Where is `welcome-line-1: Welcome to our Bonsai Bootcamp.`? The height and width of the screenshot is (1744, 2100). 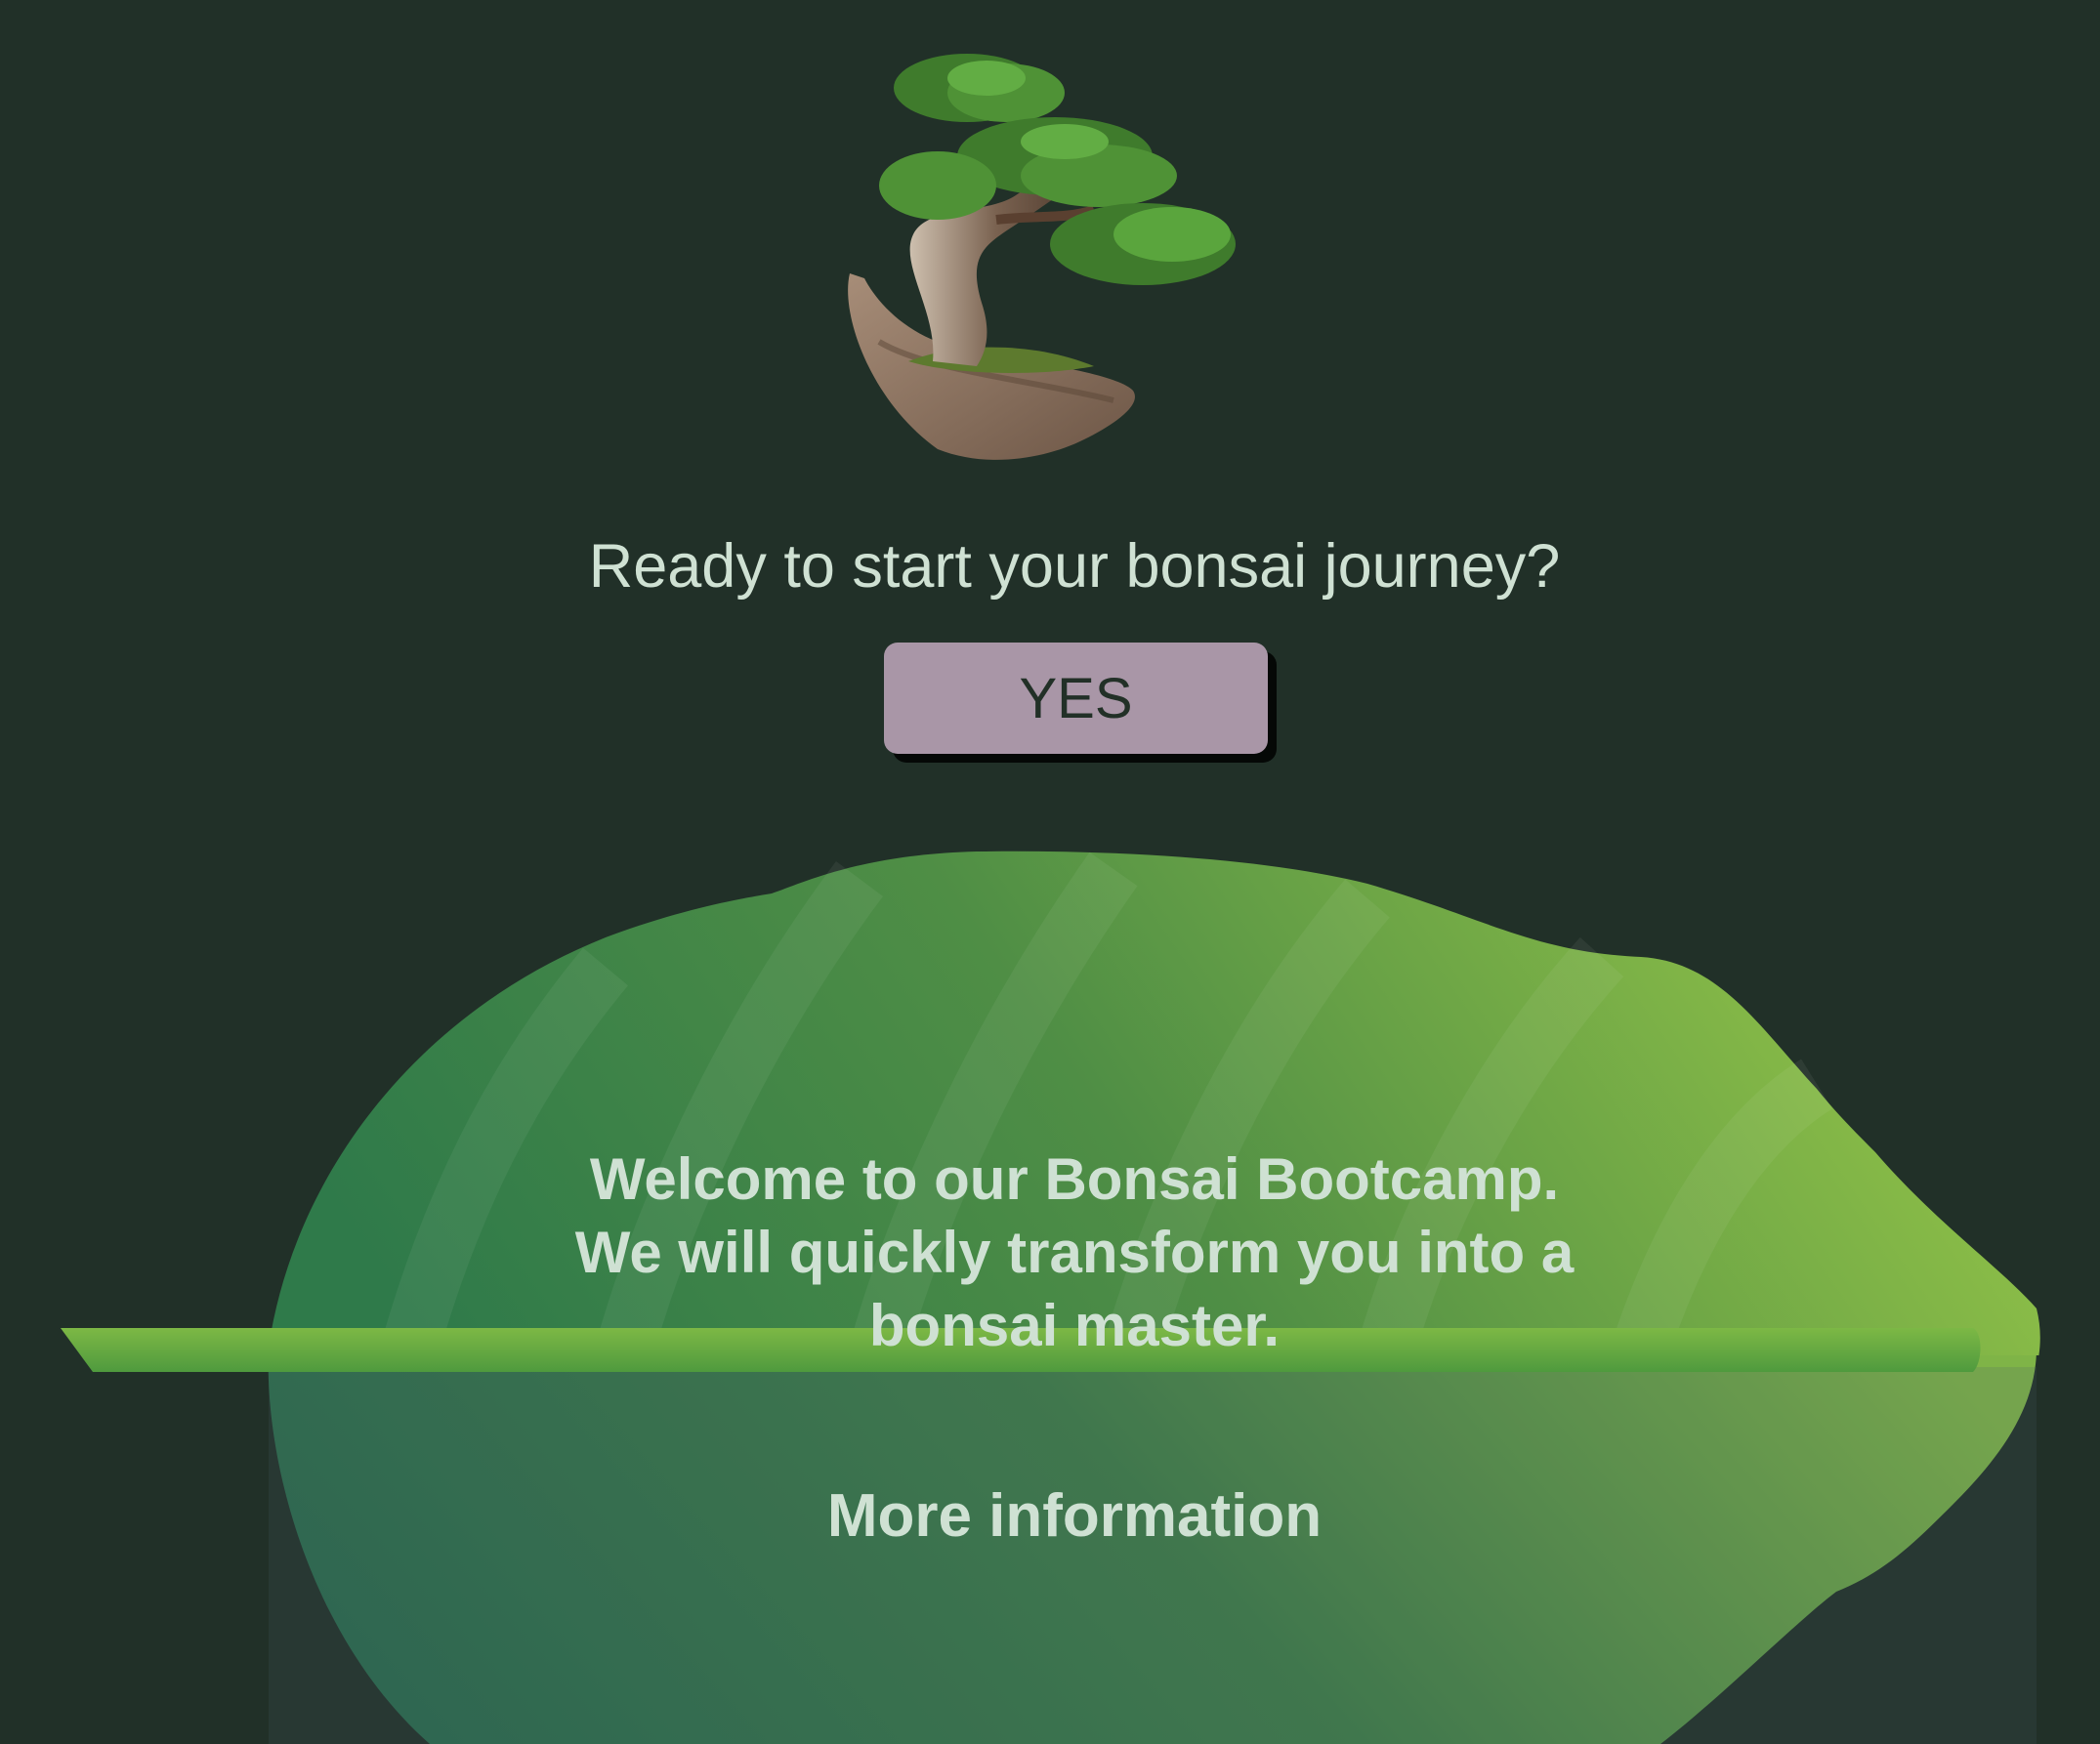 welcome-line-1: Welcome to our Bonsai Bootcamp. is located at coordinates (1074, 1179).